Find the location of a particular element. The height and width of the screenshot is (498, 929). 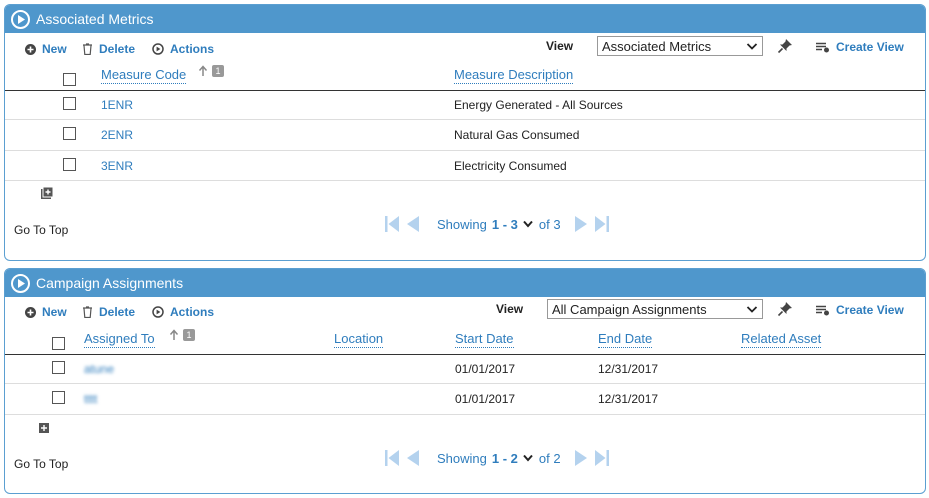

measure-description: Electricity Consumed is located at coordinates (510, 166).